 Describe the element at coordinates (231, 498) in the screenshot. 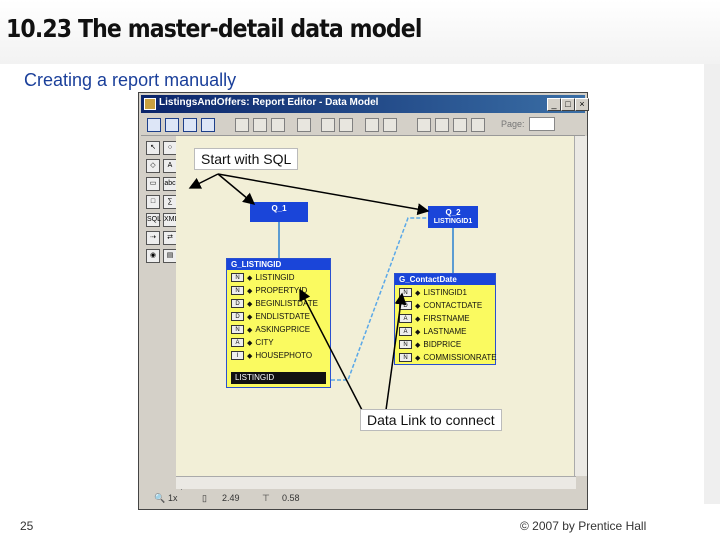

I see `x-coordinate: 2.49` at that location.